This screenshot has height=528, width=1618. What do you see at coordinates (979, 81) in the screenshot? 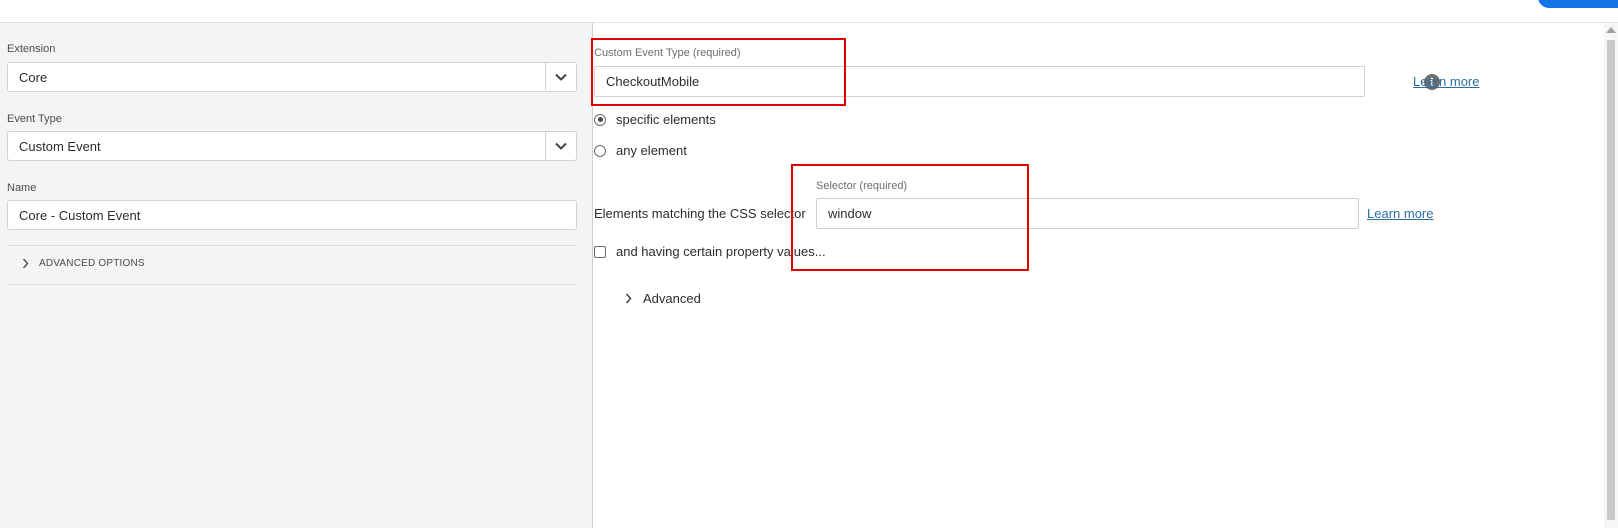
I see `custom-event-type-input: CheckoutMobile` at bounding box center [979, 81].